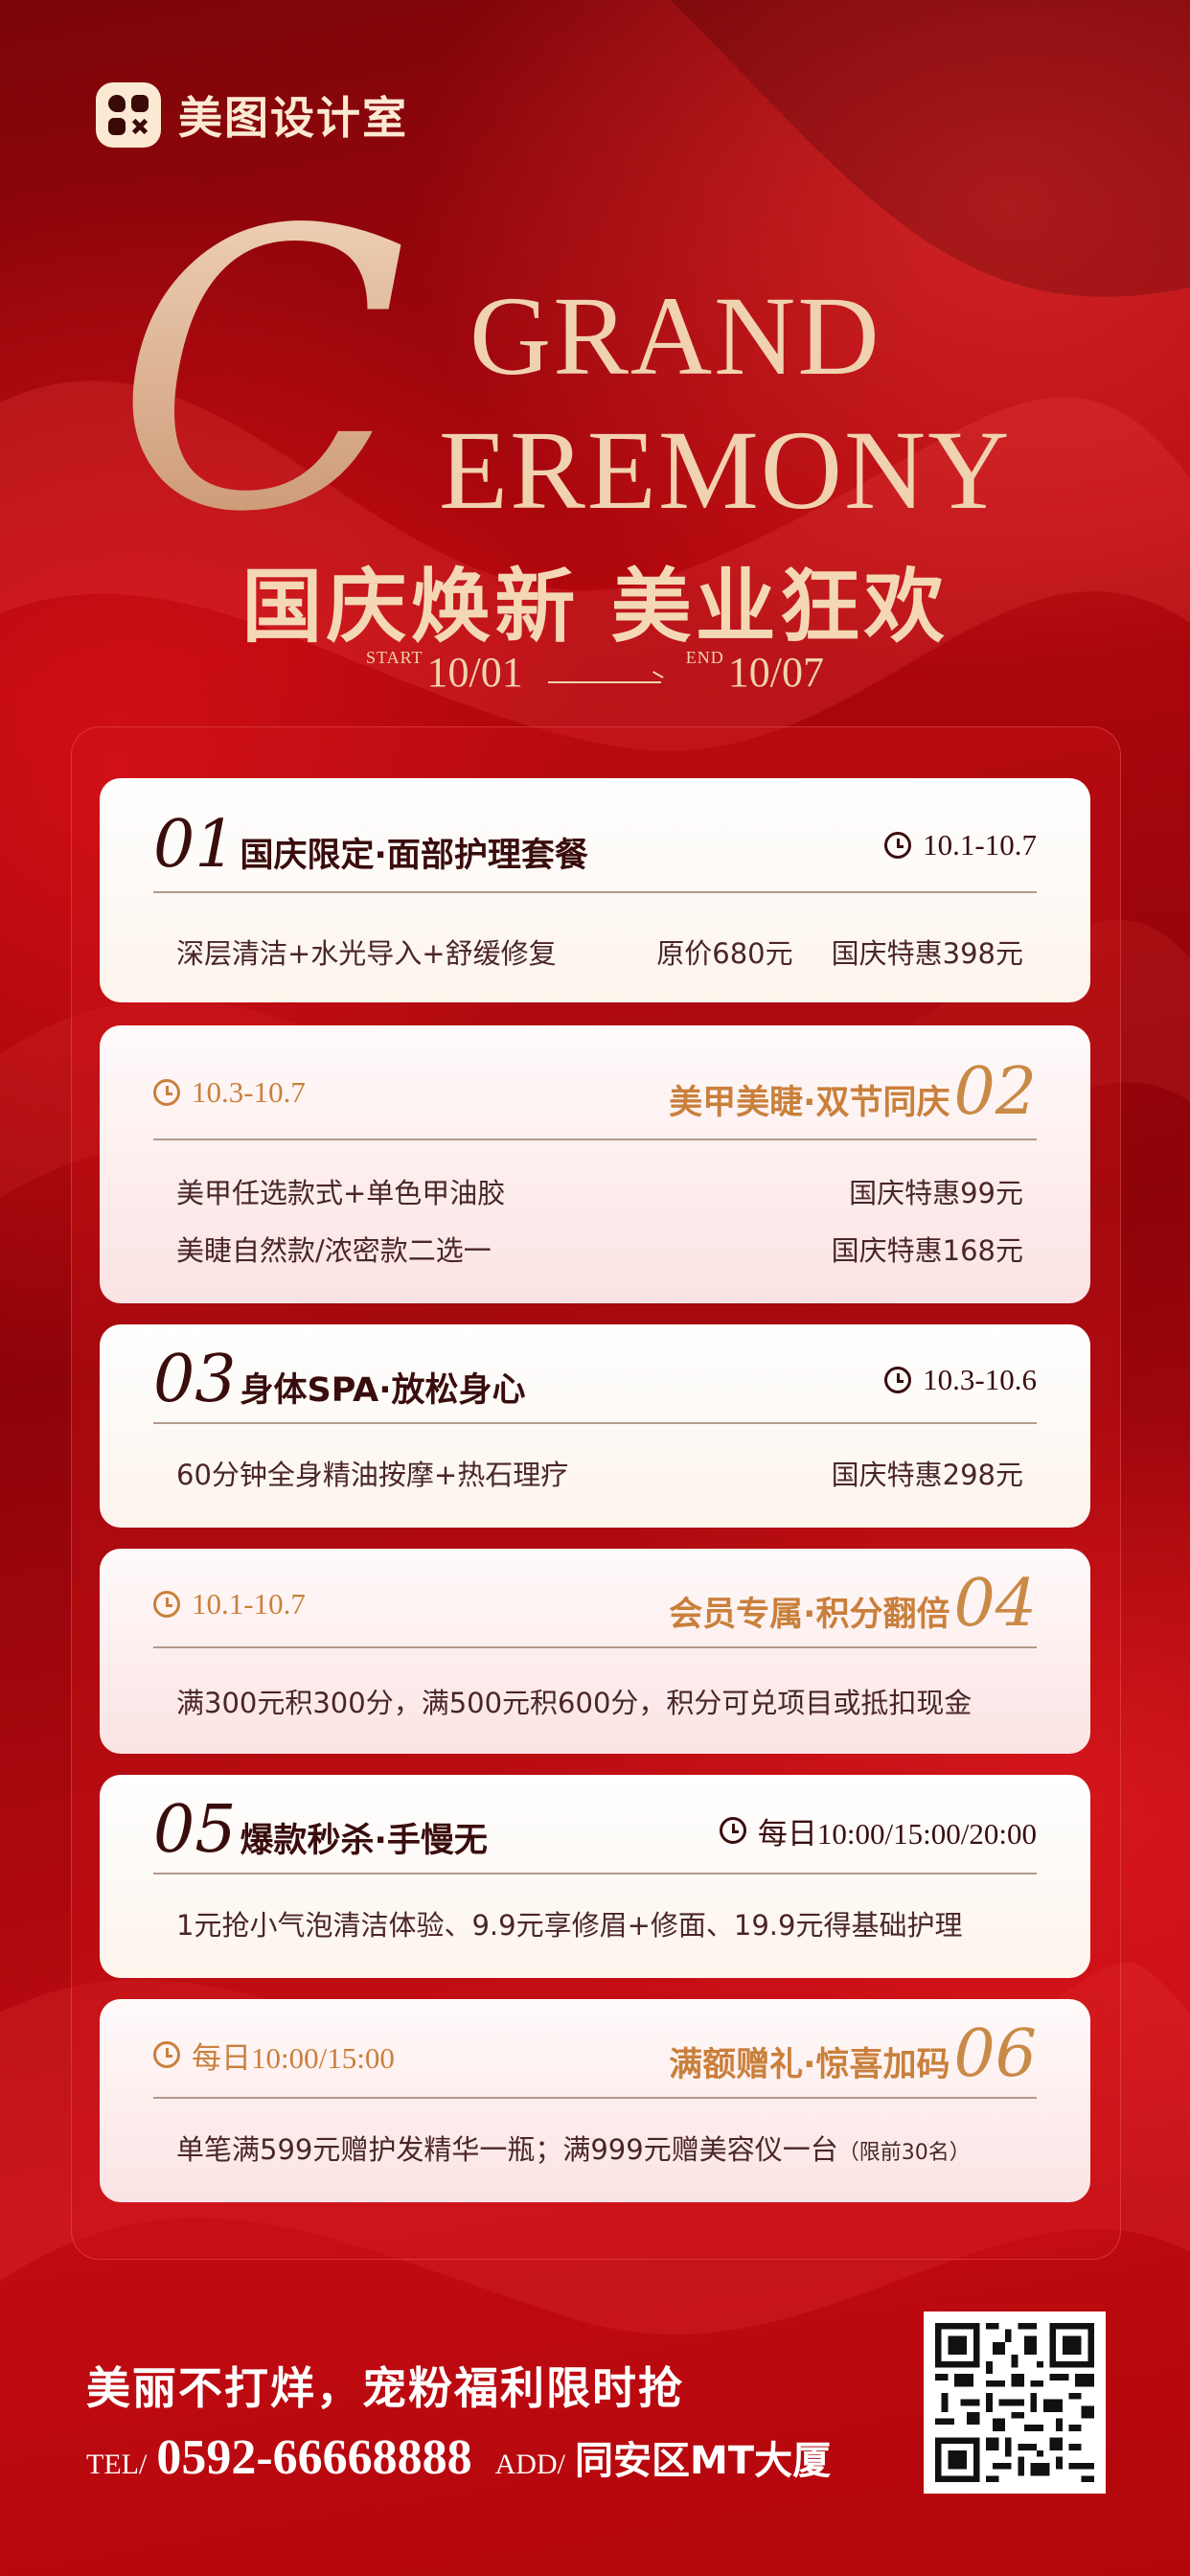 Image resolution: width=1190 pixels, height=2576 pixels. I want to click on offer-desc: 1元抢小气泡清洁体验、9.9元享修眉+修面、19.9元得基础护理, so click(570, 1925).